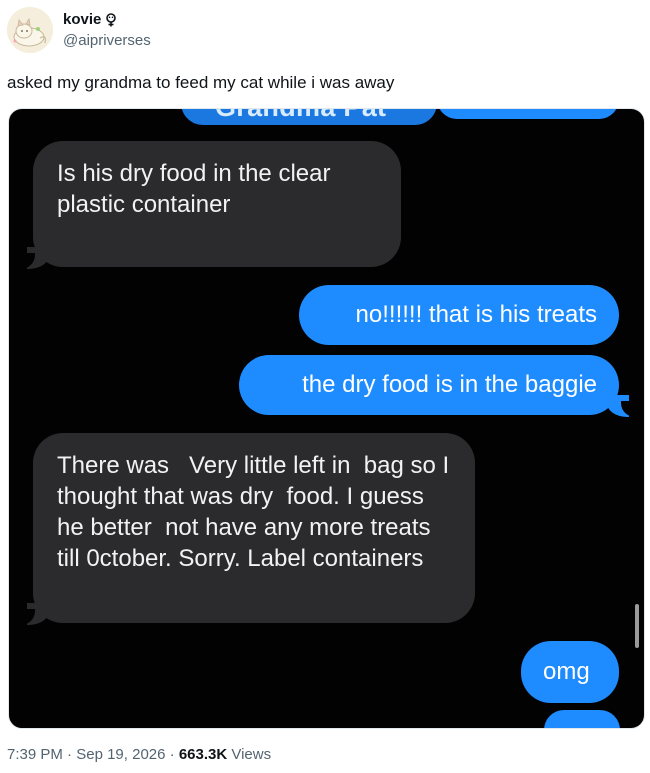 This screenshot has height=773, width=650. I want to click on message-text: no!!!!!! that is his treats, so click(476, 314).